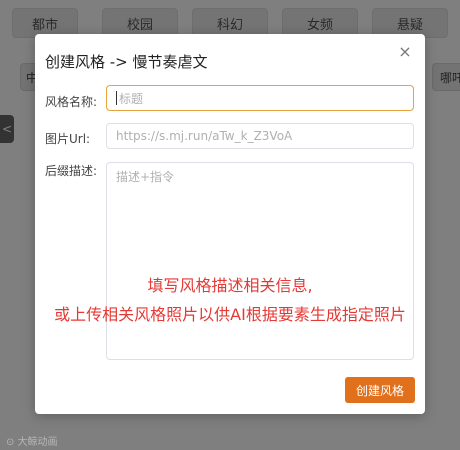 The image size is (460, 450). I want to click on text-caret, so click(116, 98).